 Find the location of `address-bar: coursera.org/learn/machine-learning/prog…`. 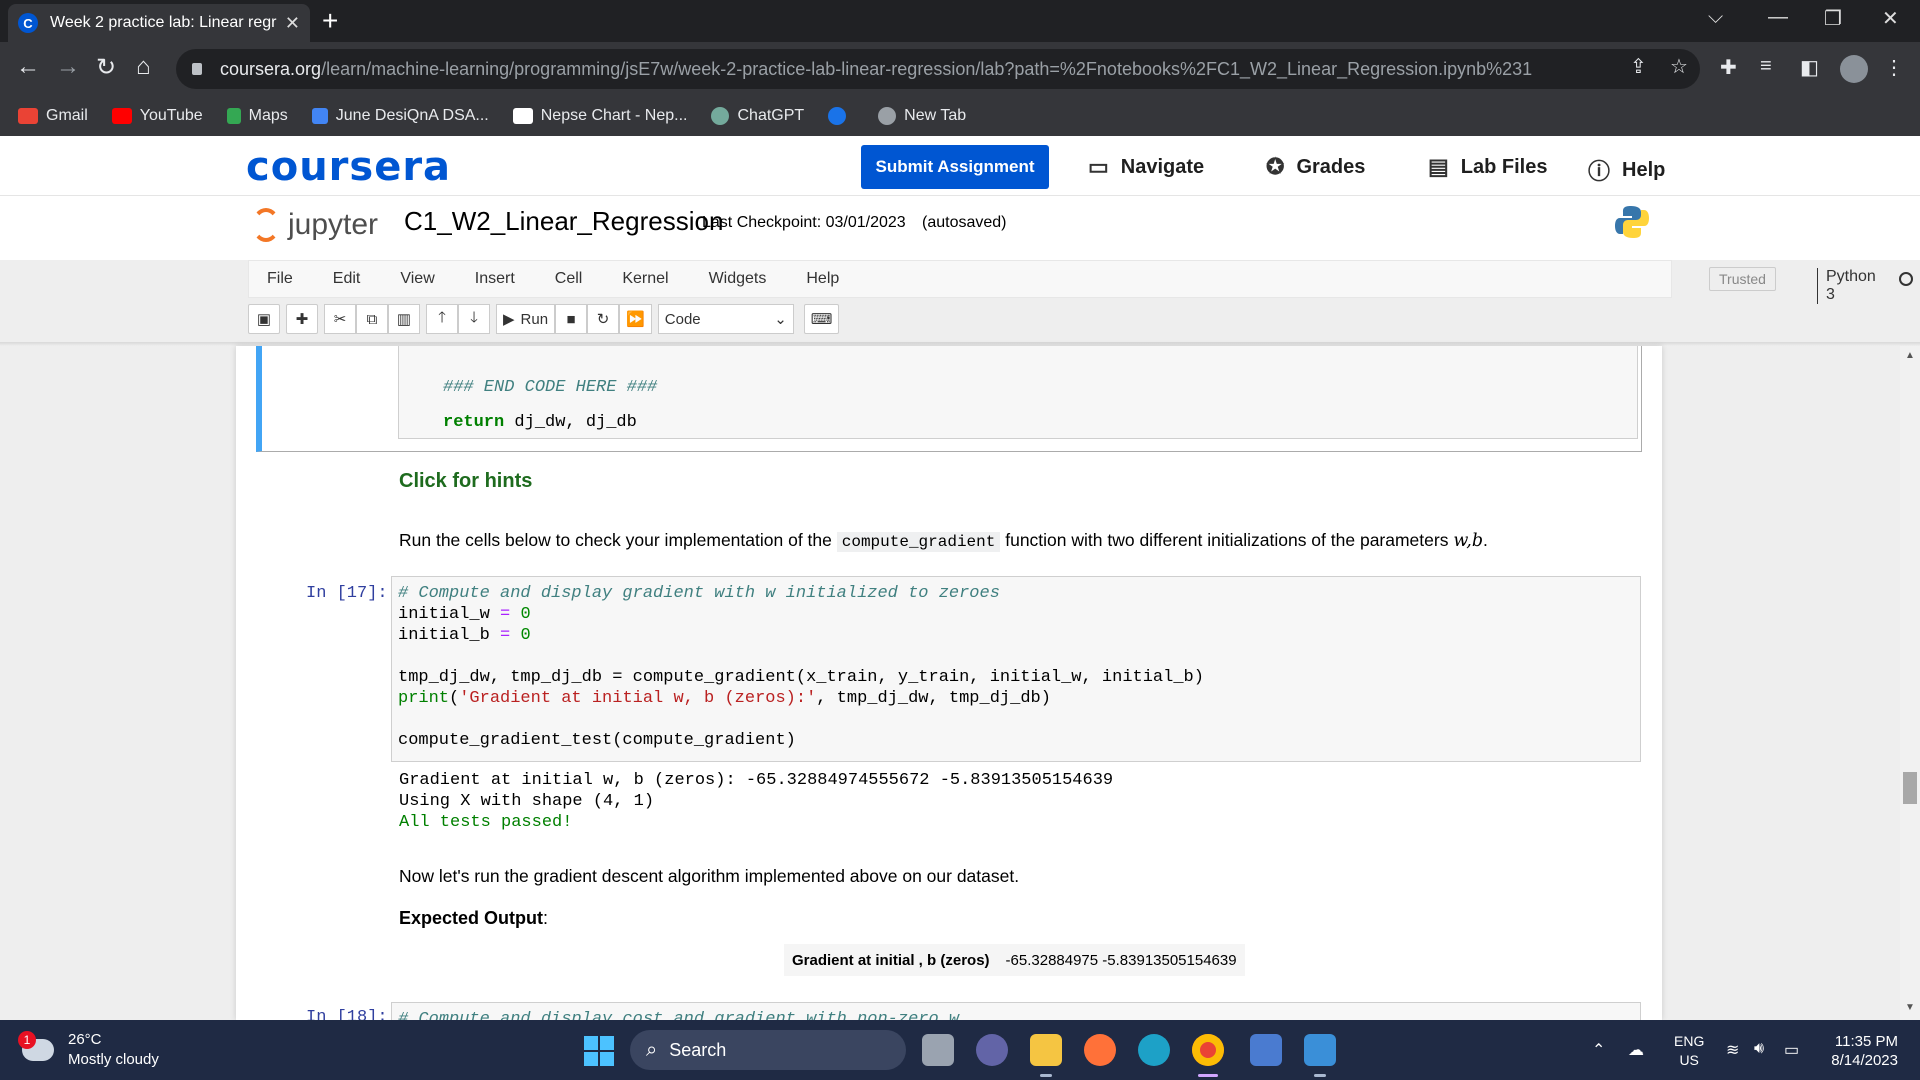

address-bar: coursera.org/learn/machine-learning/prog… is located at coordinates (938, 69).